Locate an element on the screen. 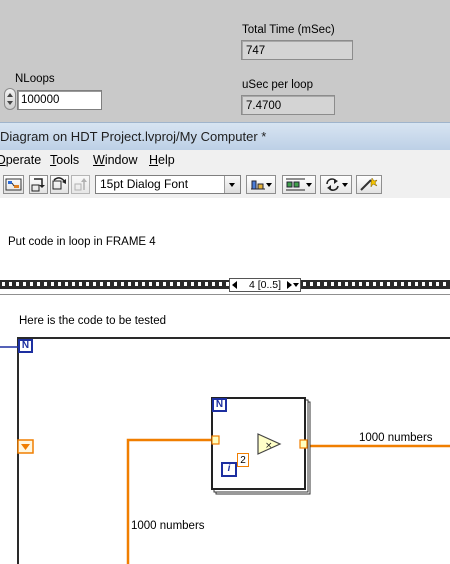 Image resolution: width=450 pixels, height=564 pixels. frame-selector-label: 4 [0..5] is located at coordinates (265, 285).